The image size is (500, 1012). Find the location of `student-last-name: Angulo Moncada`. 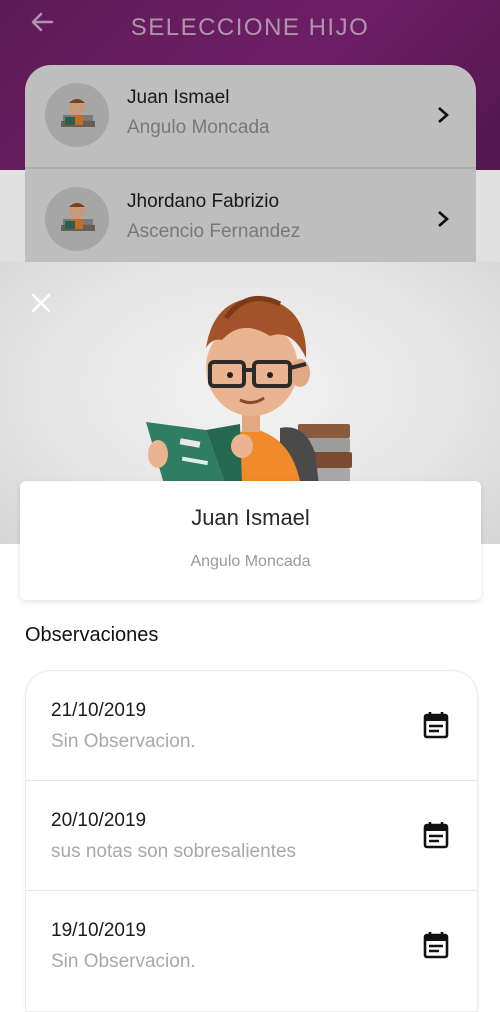

student-last-name: Angulo Moncada is located at coordinates (250, 561).